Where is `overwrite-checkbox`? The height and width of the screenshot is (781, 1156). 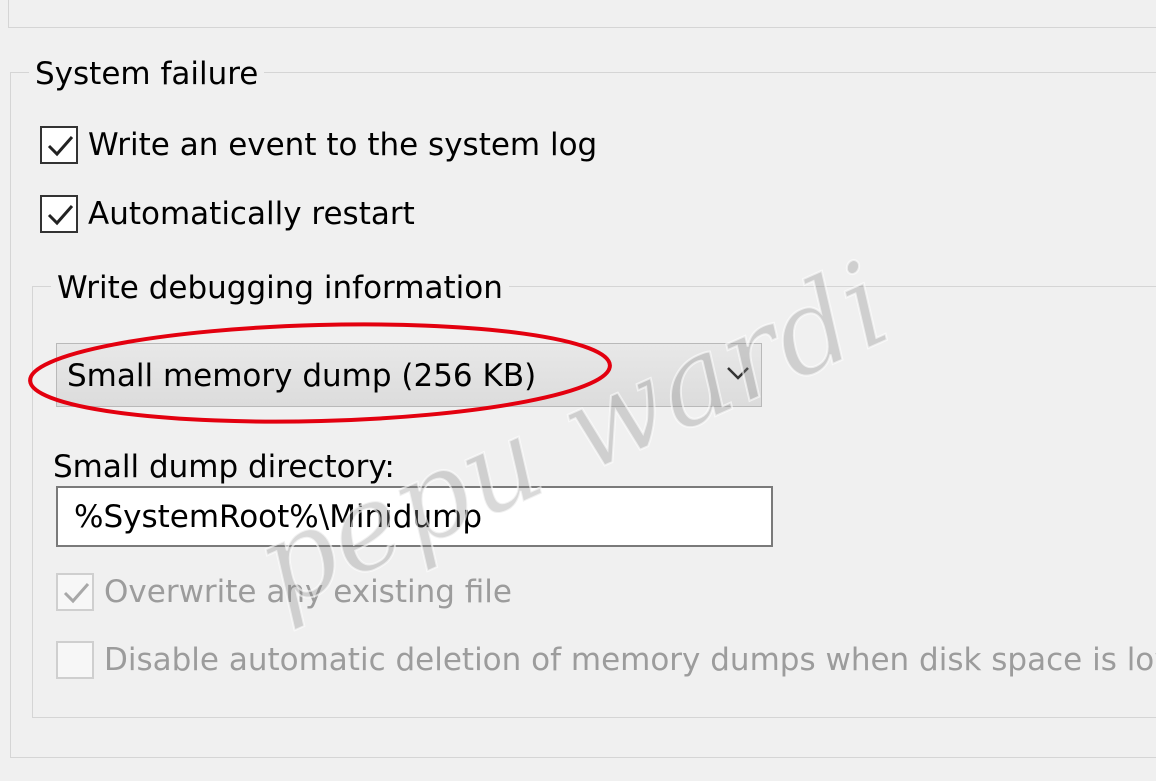 overwrite-checkbox is located at coordinates (75, 592).